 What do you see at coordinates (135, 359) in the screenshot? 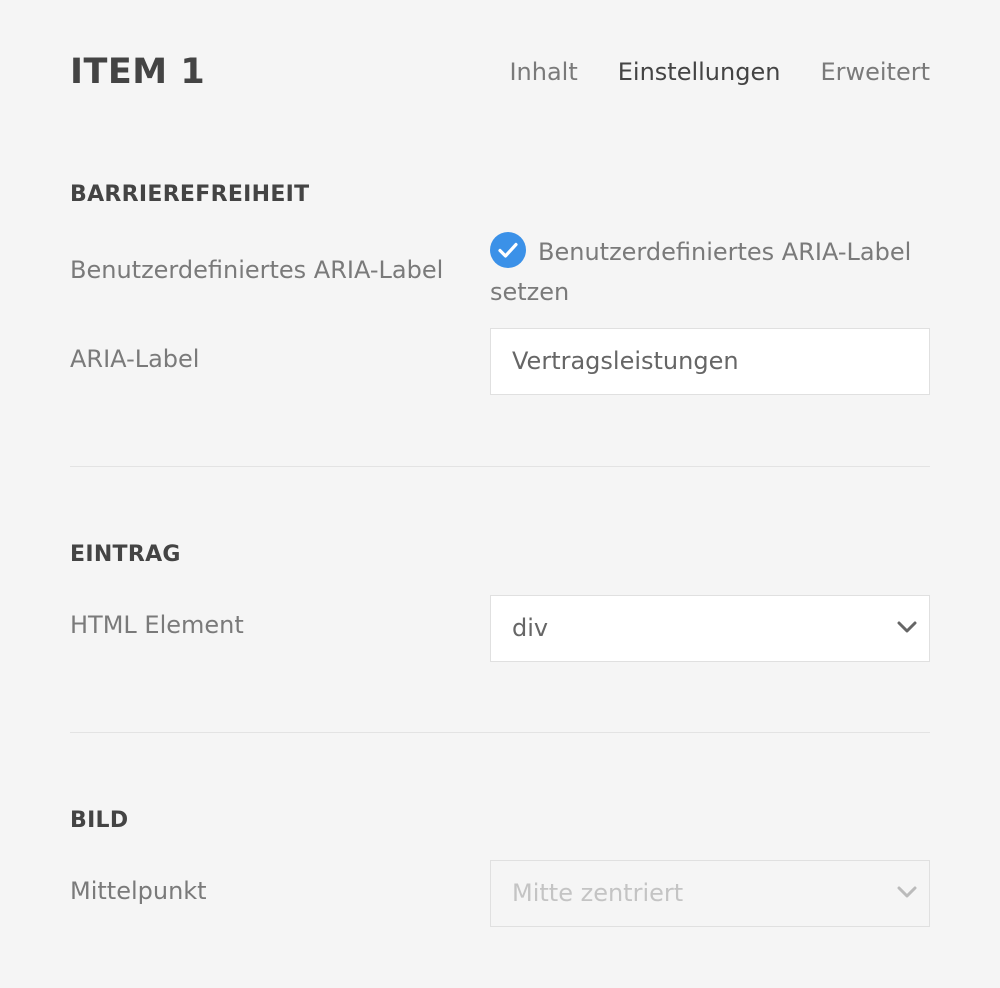
I see `aria-label-label: ARIA-Label` at bounding box center [135, 359].